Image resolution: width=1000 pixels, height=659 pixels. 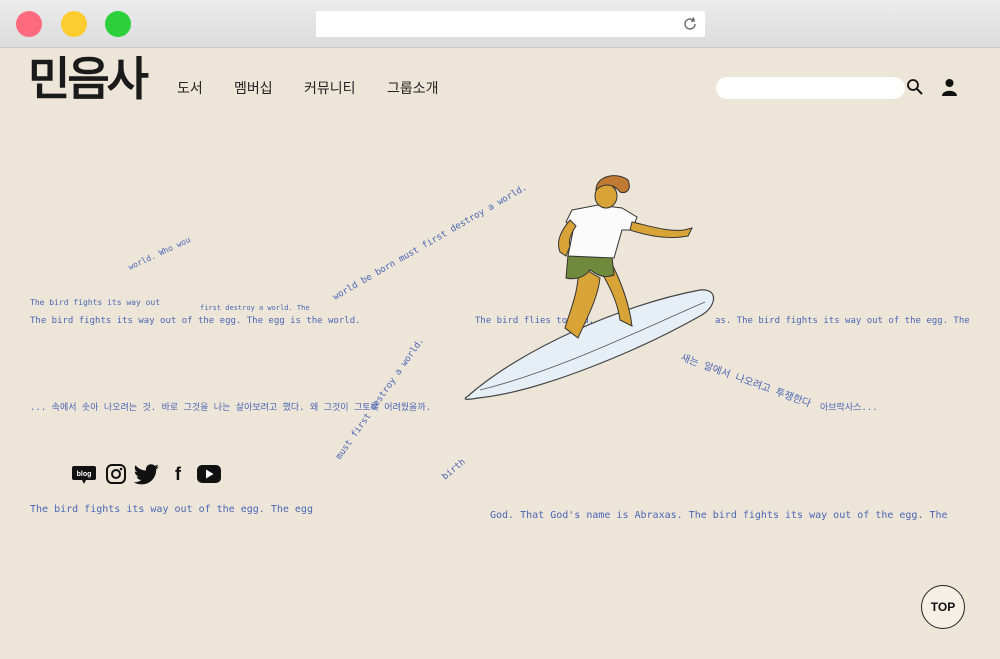 What do you see at coordinates (147, 474) in the screenshot?
I see `twitter-icon` at bounding box center [147, 474].